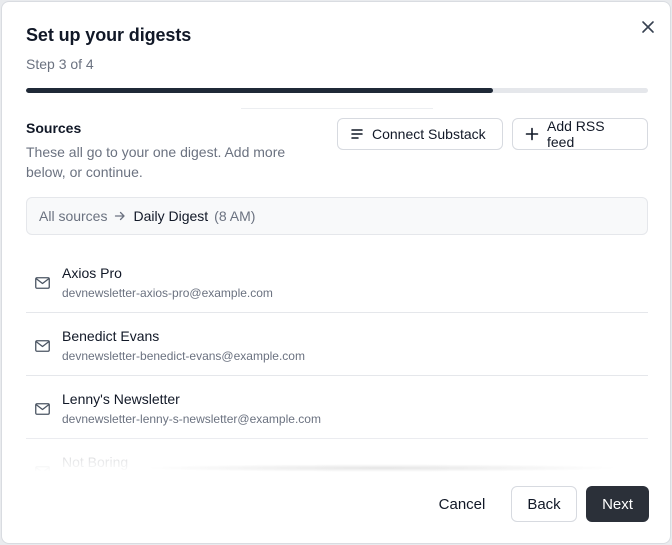 This screenshot has height=545, width=672. Describe the element at coordinates (617, 504) in the screenshot. I see `next-button: Next` at that location.